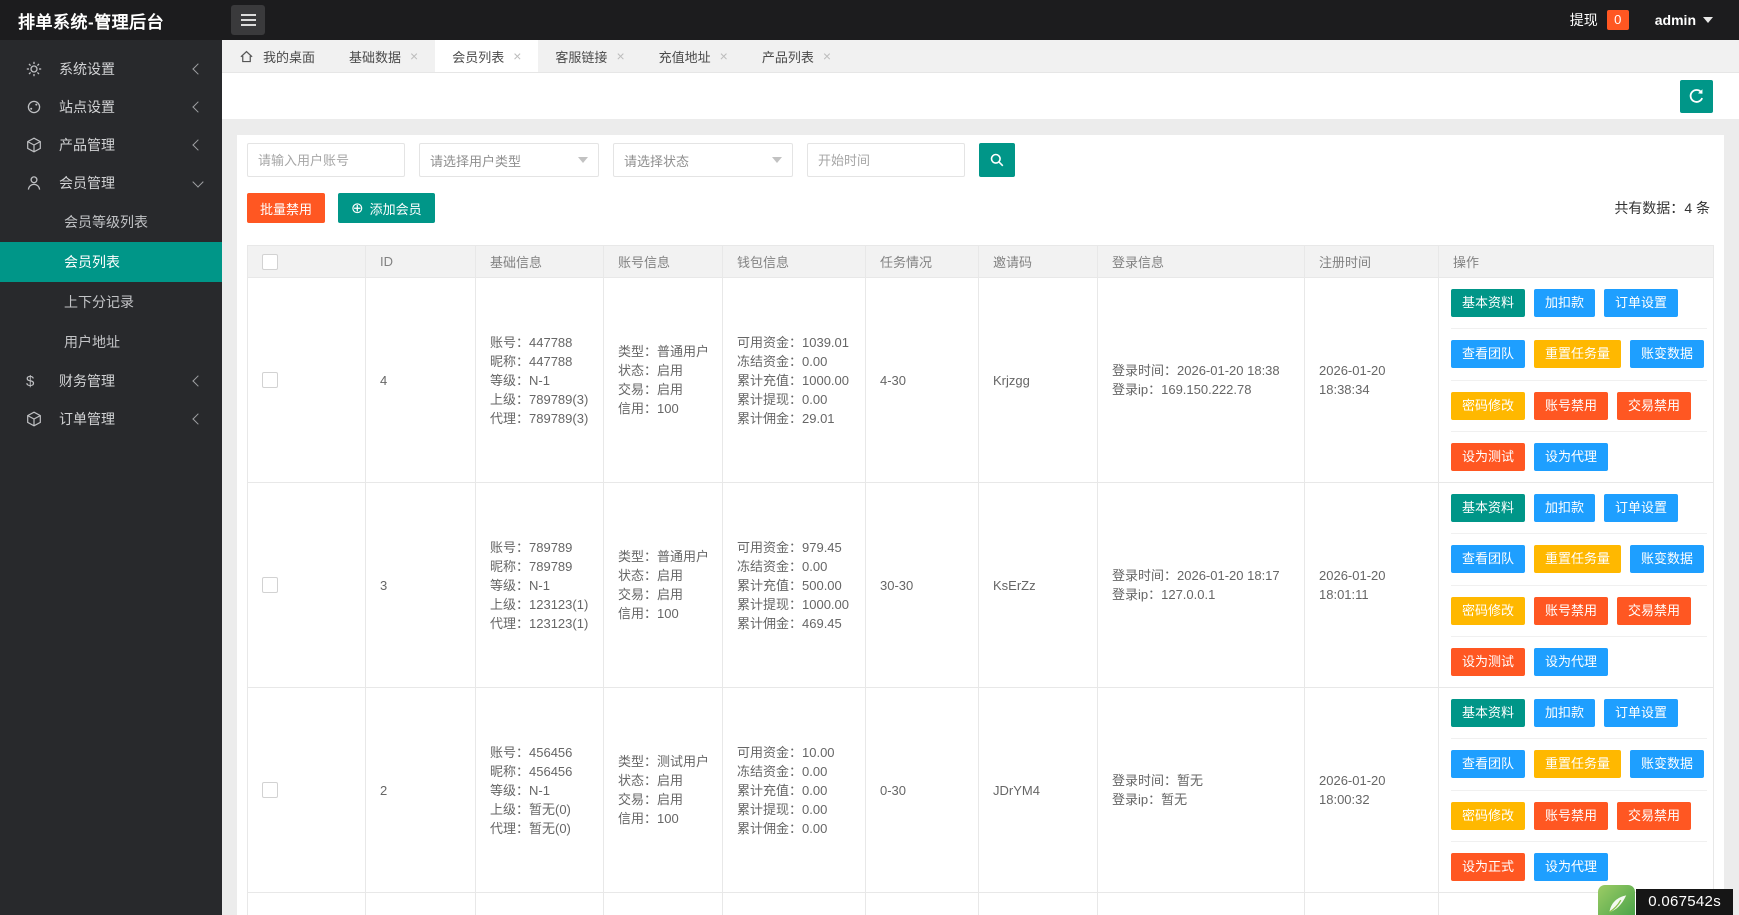  What do you see at coordinates (886, 160) in the screenshot?
I see `start-time-input` at bounding box center [886, 160].